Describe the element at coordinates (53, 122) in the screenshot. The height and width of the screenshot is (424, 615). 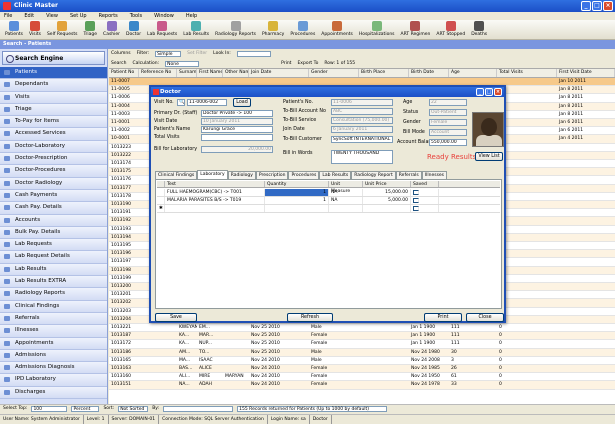
I see `sidebar-item-to-pay-for-items: To-Pay for Items` at that location.